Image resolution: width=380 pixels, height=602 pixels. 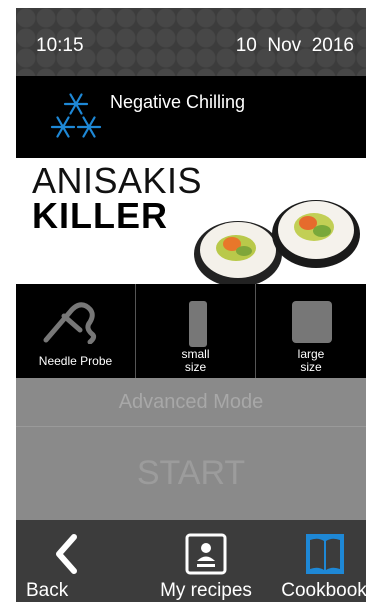 What do you see at coordinates (294, 45) in the screenshot?
I see `current-date: 10 Nov 2016` at bounding box center [294, 45].